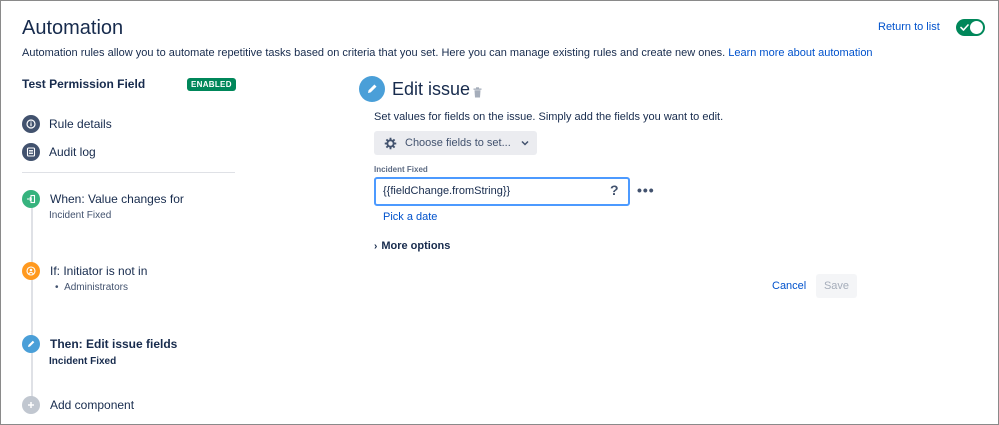  Describe the element at coordinates (800, 53) in the screenshot. I see `learn-more-link: Learn more about automation` at that location.